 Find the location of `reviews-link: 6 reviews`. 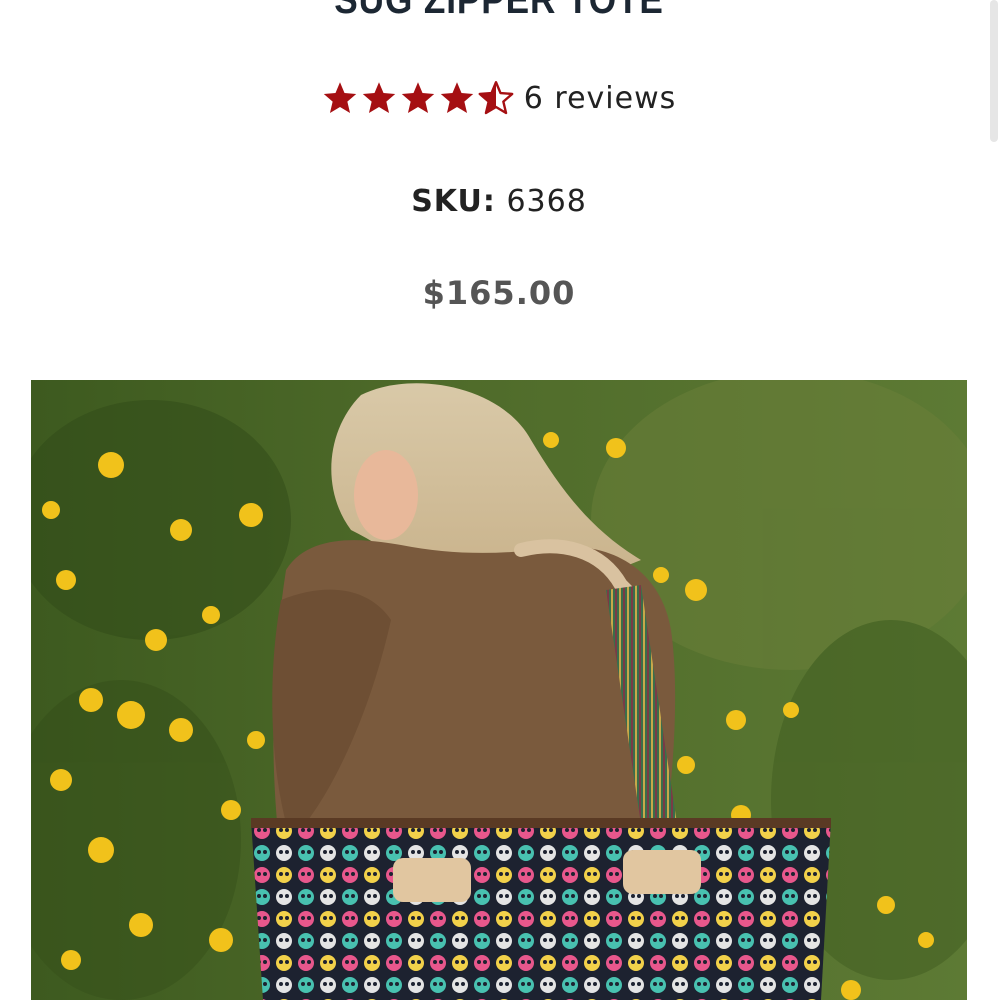

reviews-link: 6 reviews is located at coordinates (600, 98).